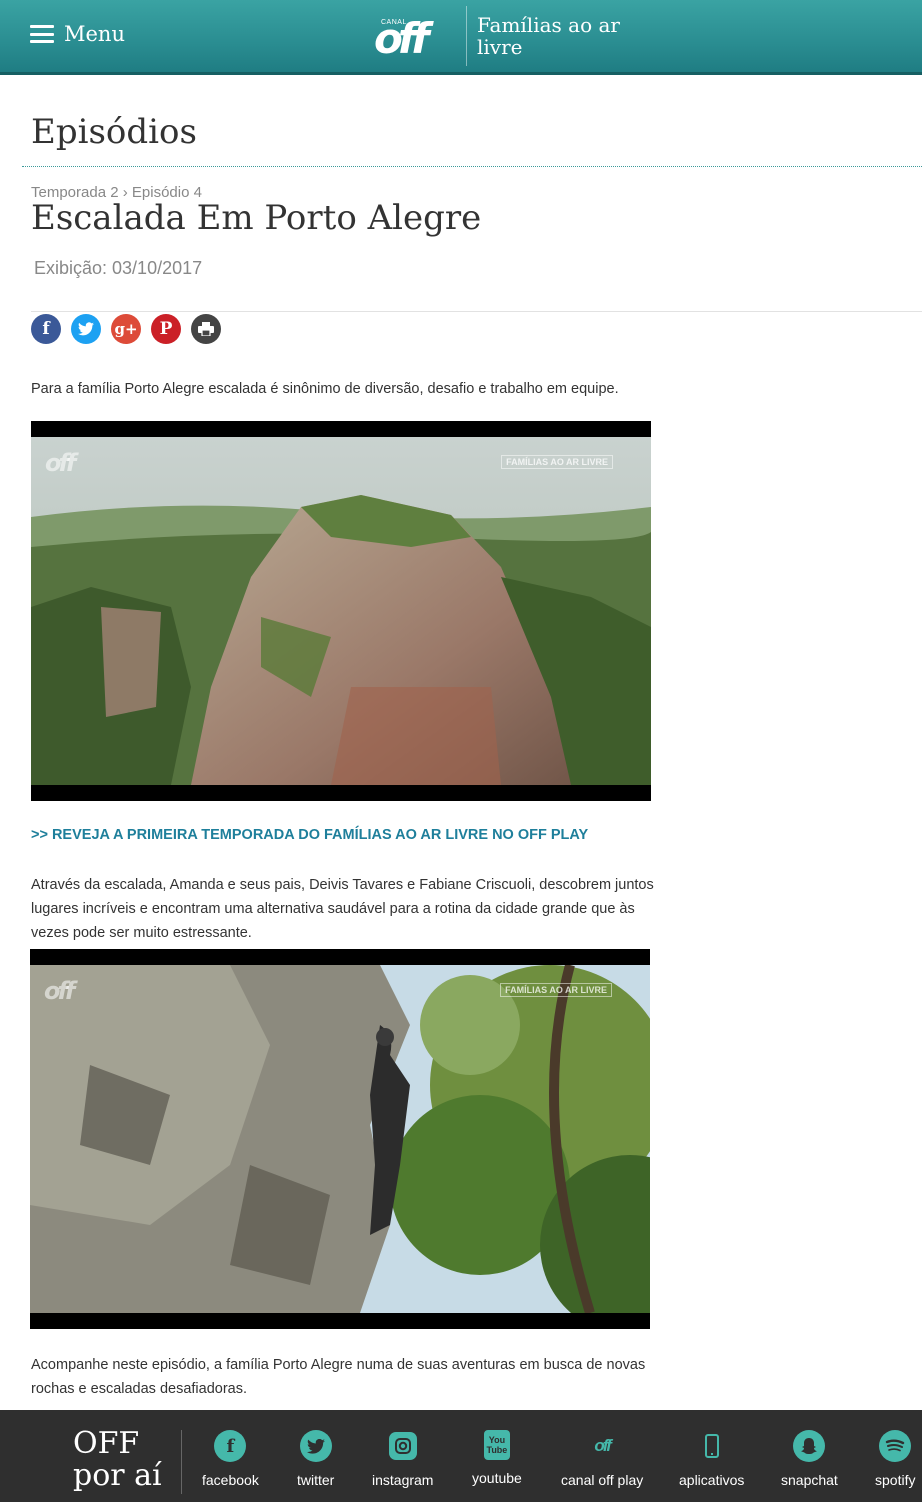  What do you see at coordinates (256, 218) in the screenshot?
I see `episode-title: Escalada Em Porto Alegre` at bounding box center [256, 218].